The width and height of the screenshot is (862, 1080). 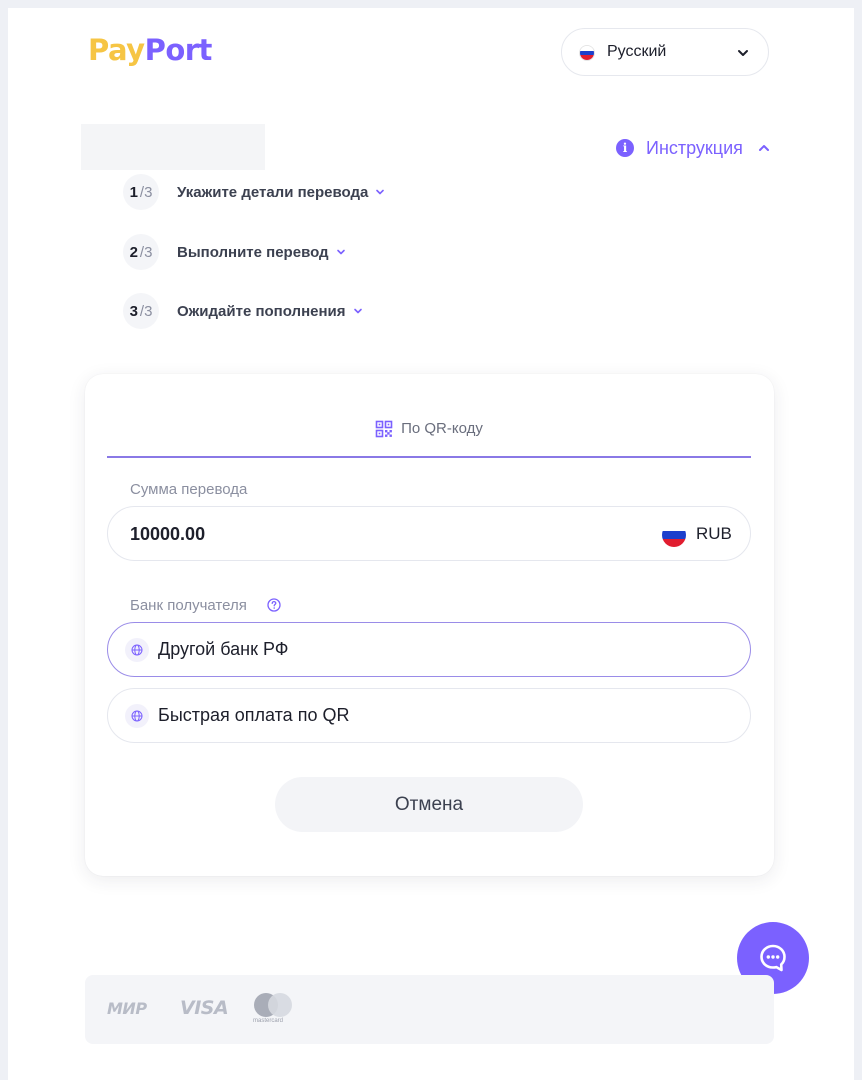 What do you see at coordinates (384, 429) in the screenshot?
I see `qr-code-icon` at bounding box center [384, 429].